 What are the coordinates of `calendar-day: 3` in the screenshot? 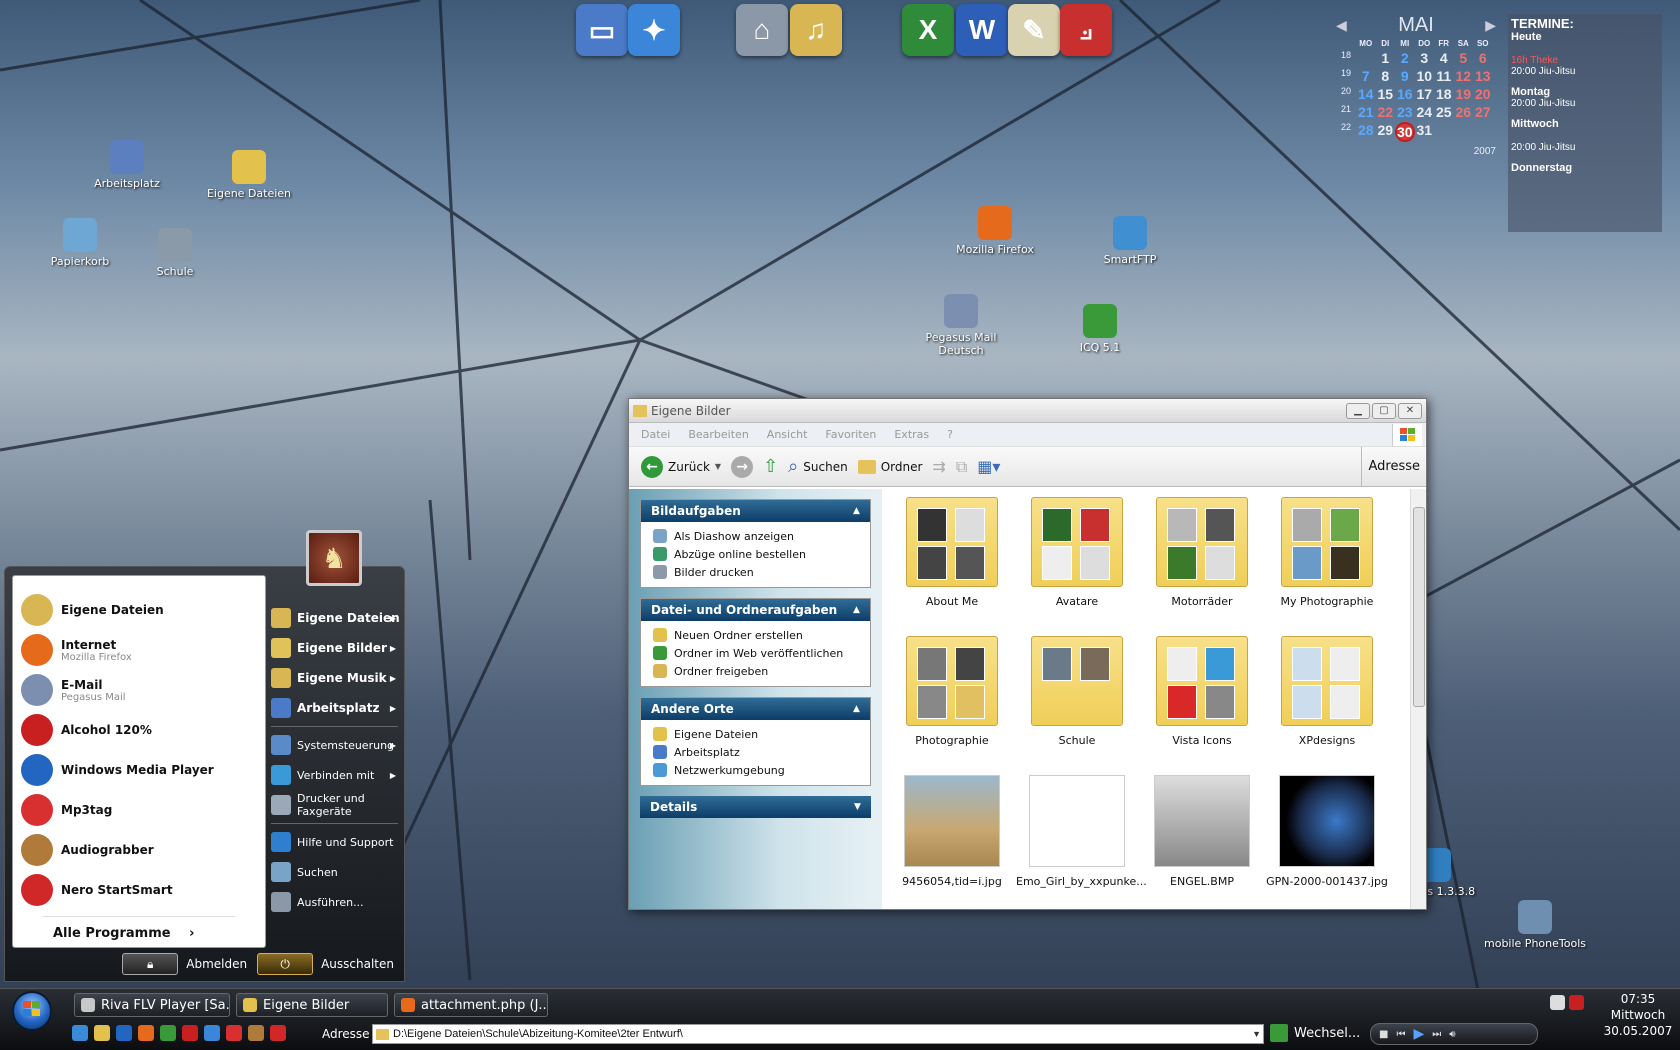 It's located at (1425, 58).